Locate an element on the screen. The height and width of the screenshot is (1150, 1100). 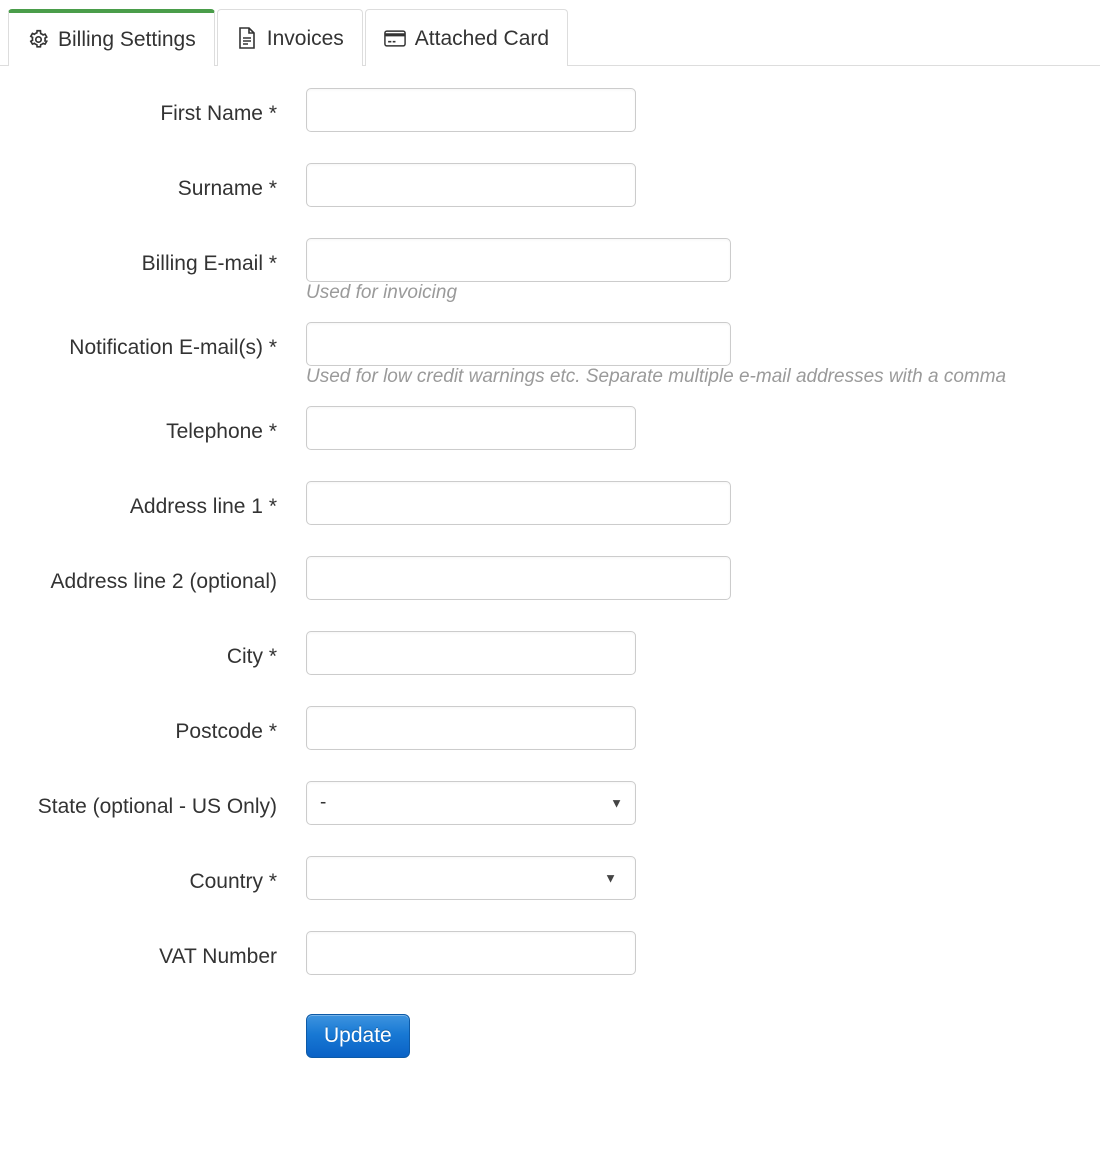
billing-email-input is located at coordinates (518, 260).